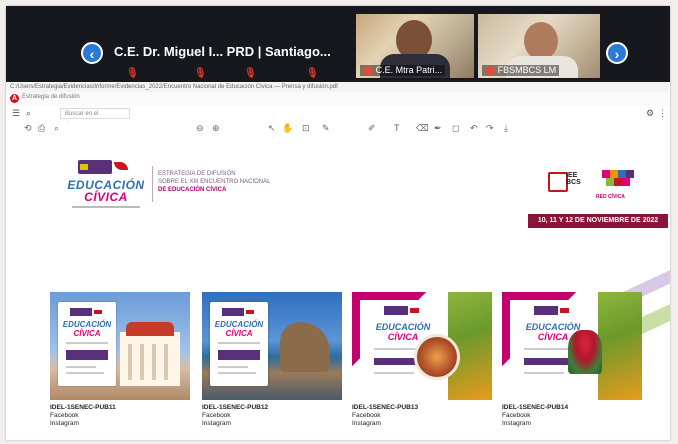  Describe the element at coordinates (397, 128) in the screenshot. I see `text-icon: T` at that location.